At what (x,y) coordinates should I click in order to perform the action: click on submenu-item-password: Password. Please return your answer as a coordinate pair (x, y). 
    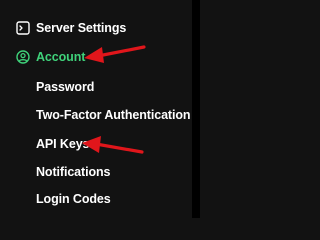
    Looking at the image, I should click on (65, 87).